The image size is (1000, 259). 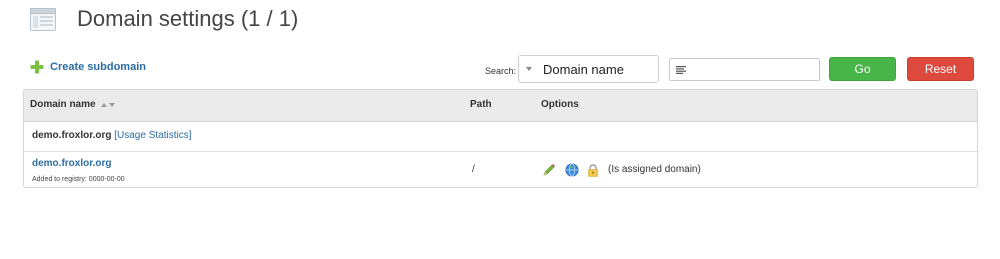 I want to click on group-row-cell: demo.froxlor.org [Usage Statistics], so click(x=112, y=135).